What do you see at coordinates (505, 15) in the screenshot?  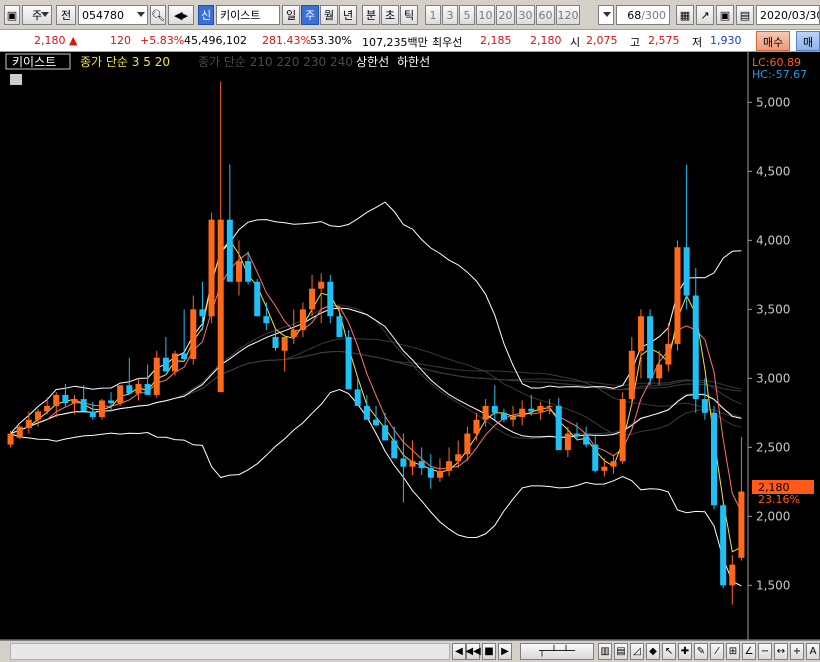 I see `number-tab-20: 20` at bounding box center [505, 15].